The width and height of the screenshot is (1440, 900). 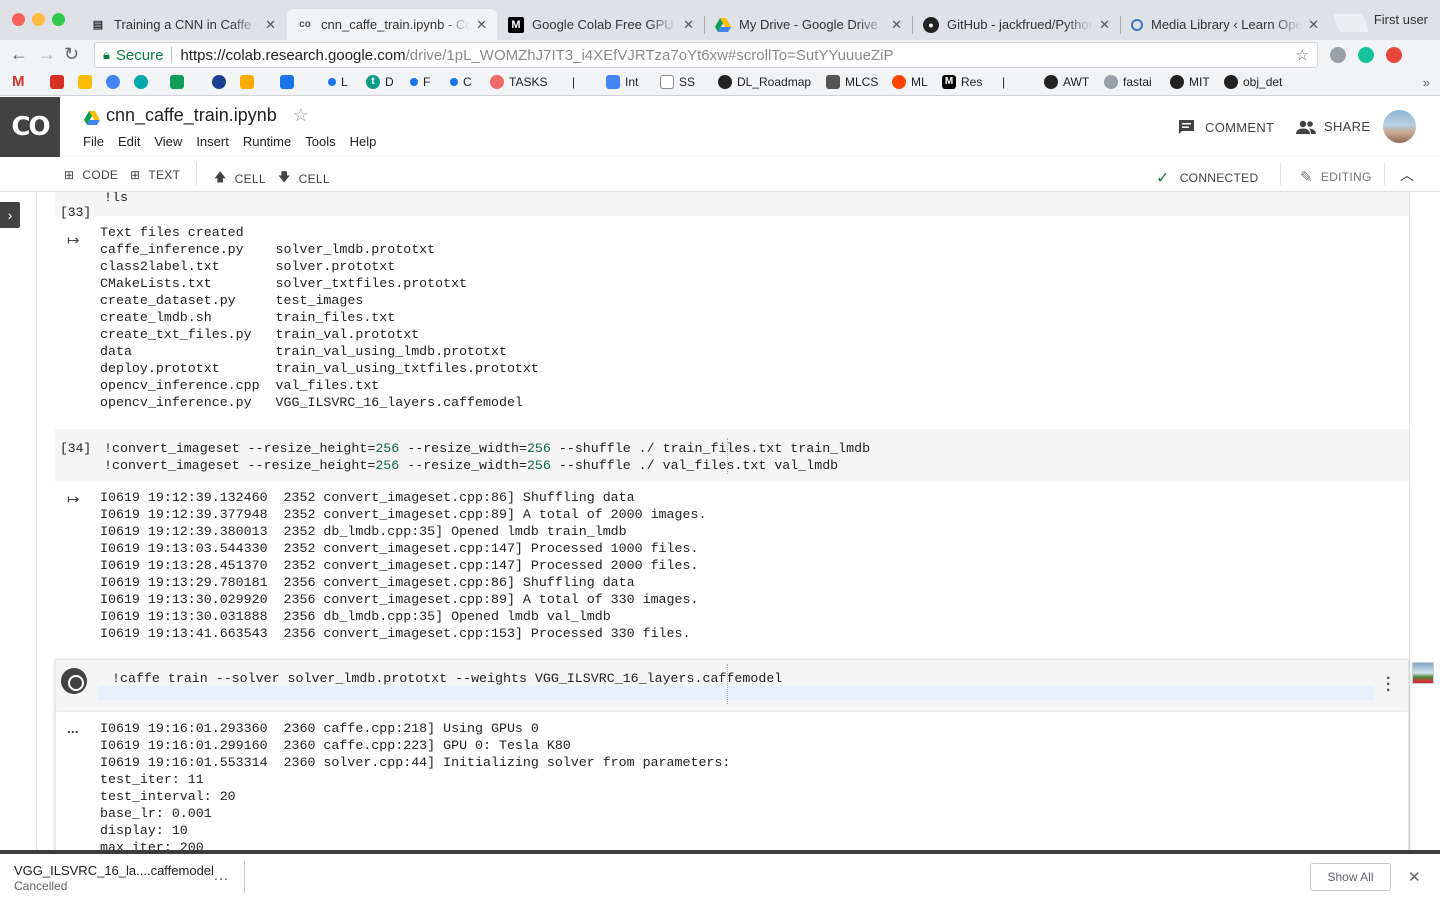 I want to click on editing-mode-button: ✎ EDITING, so click(x=1336, y=177).